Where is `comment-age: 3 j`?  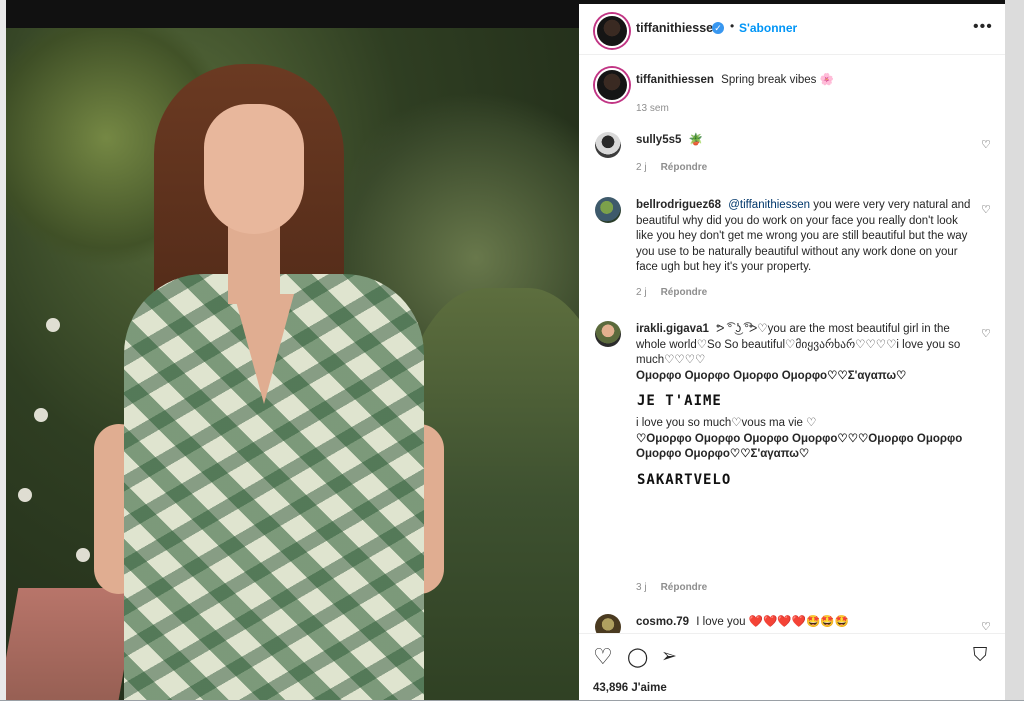 comment-age: 3 j is located at coordinates (641, 587).